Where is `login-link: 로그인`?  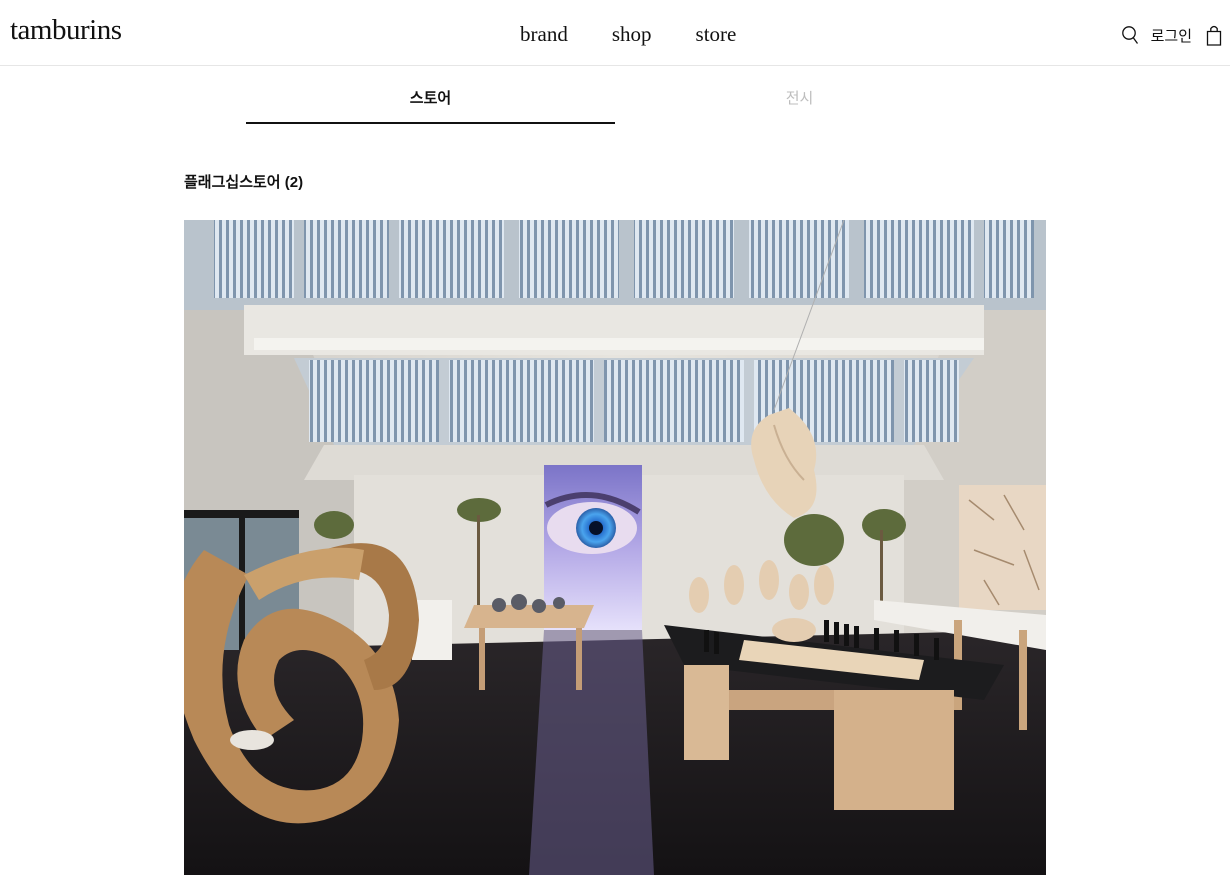 login-link: 로그인 is located at coordinates (1171, 35).